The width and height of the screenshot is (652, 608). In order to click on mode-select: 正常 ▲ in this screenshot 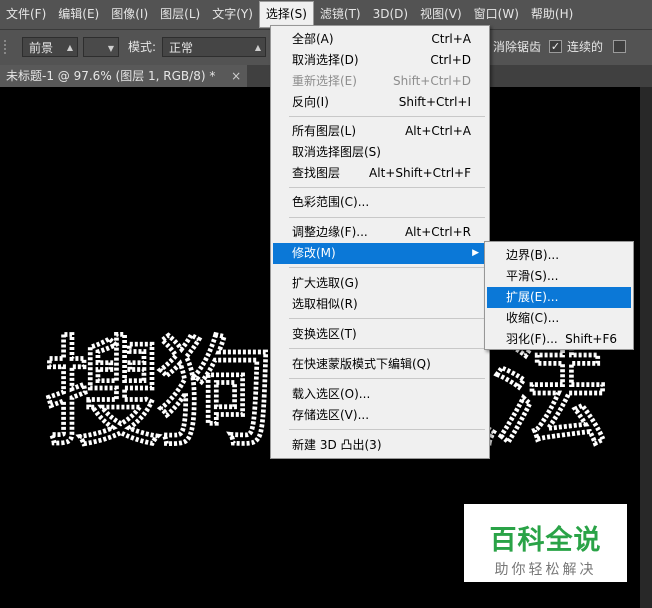, I will do `click(214, 47)`.